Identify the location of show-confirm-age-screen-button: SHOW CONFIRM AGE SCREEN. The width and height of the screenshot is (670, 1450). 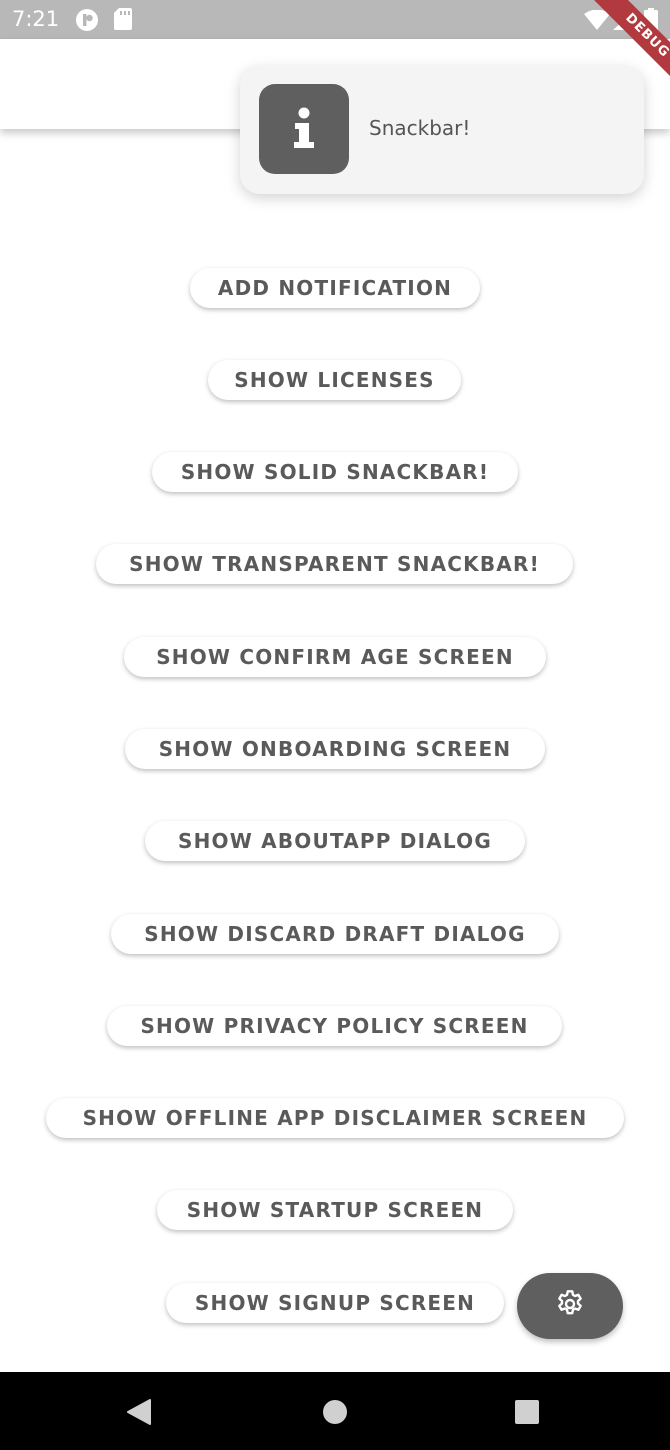
(335, 657).